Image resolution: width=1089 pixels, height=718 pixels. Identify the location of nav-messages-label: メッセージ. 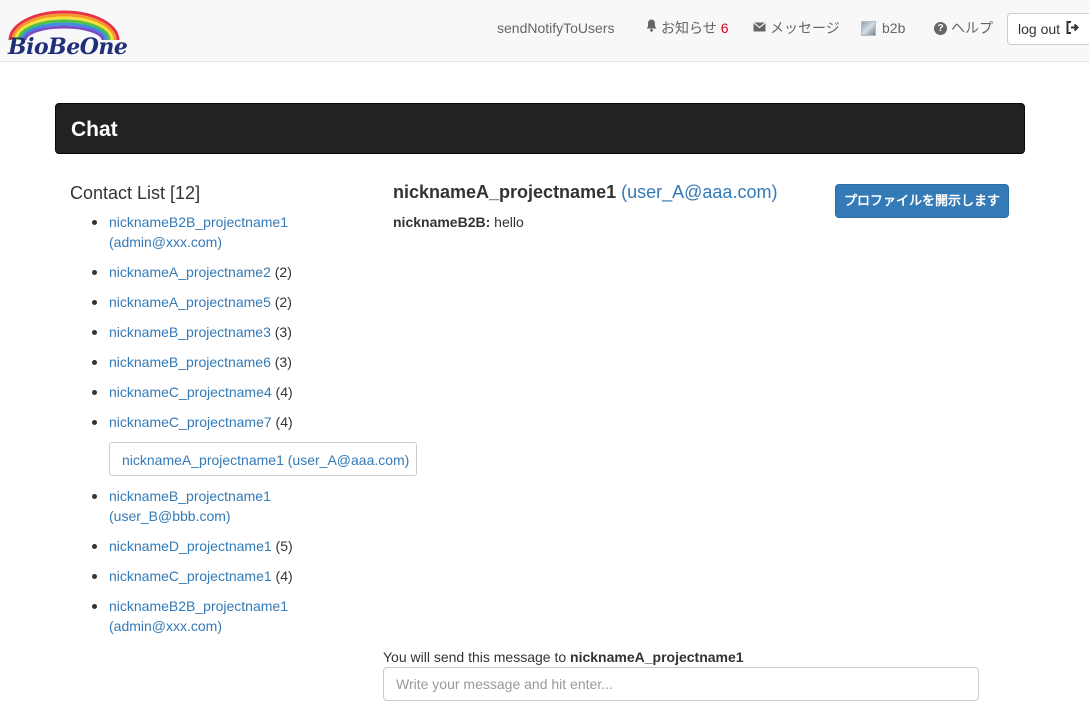
(805, 28).